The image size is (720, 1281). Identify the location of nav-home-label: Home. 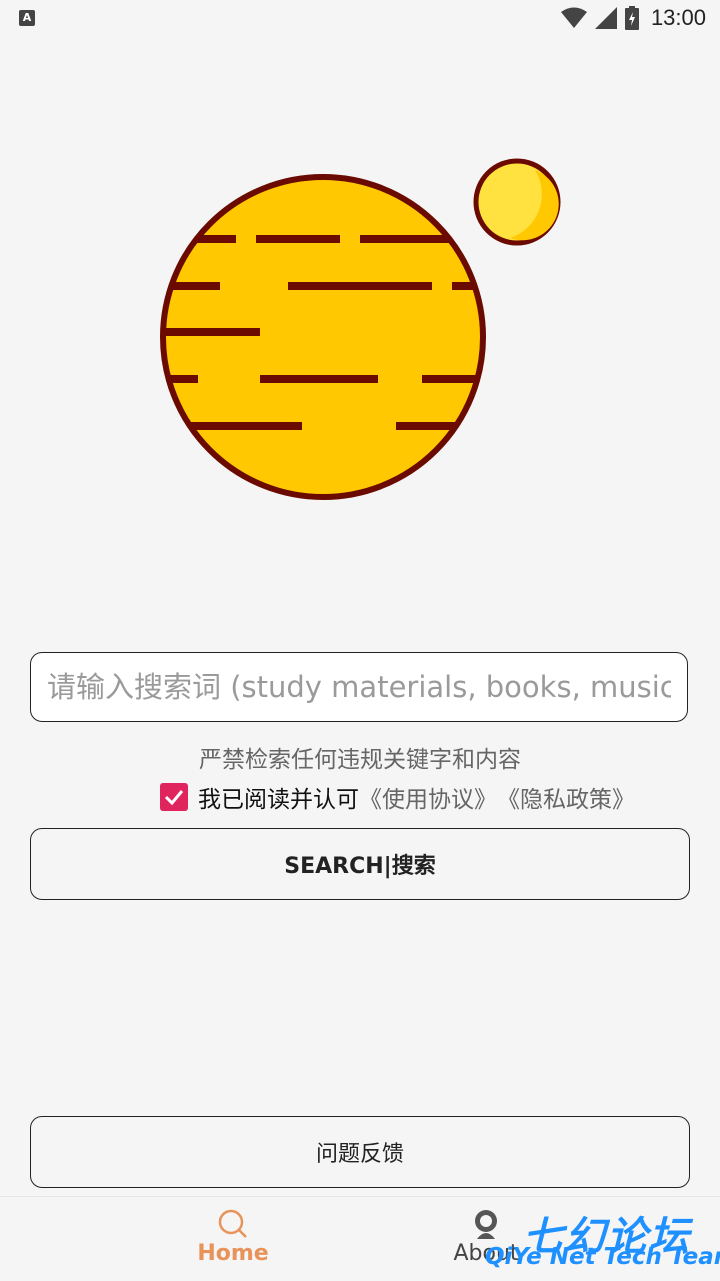
(233, 1253).